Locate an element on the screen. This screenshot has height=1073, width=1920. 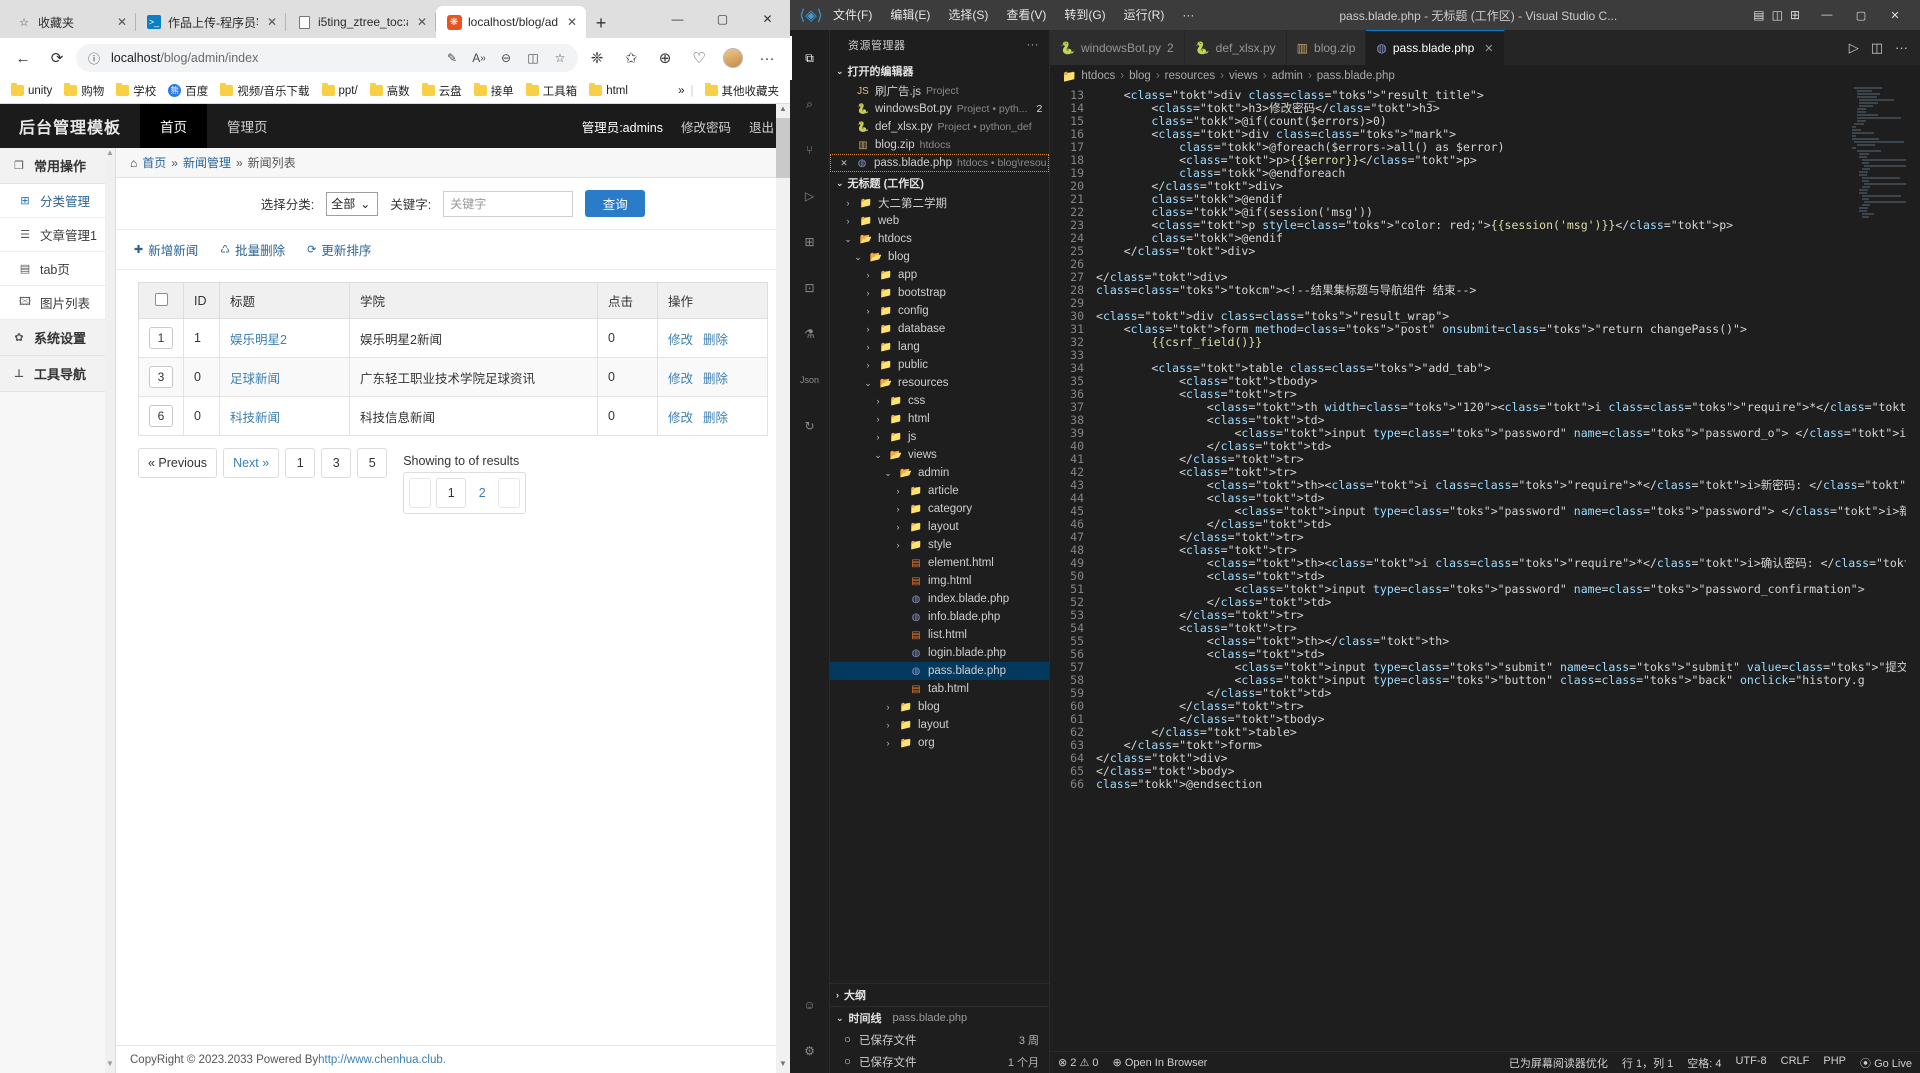
back-button: ← is located at coordinates (23, 58).